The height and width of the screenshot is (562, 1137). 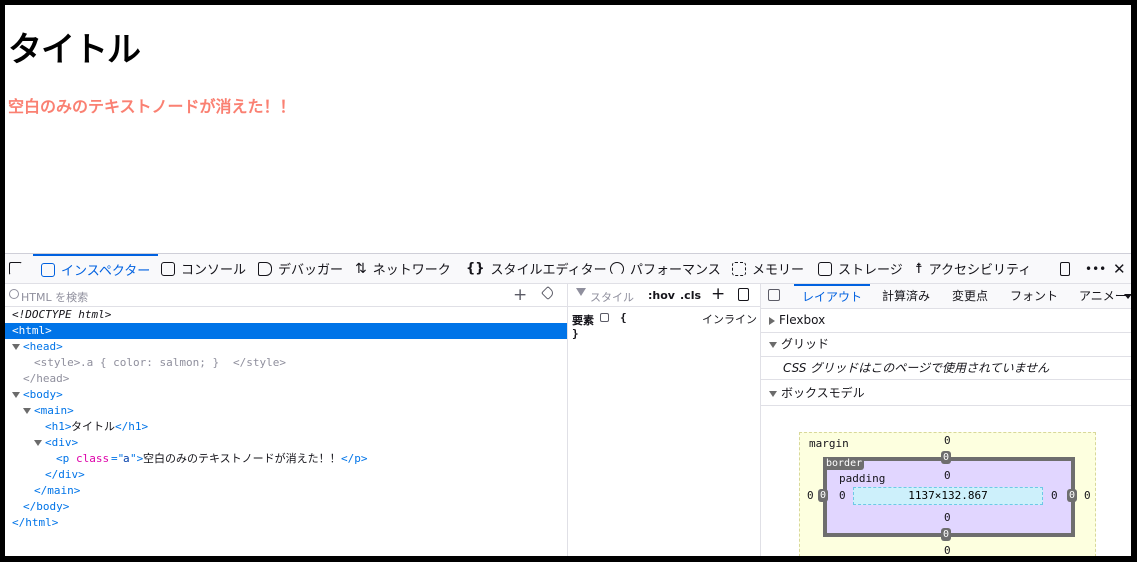 I want to click on tab-console: コンソール, so click(x=203, y=268).